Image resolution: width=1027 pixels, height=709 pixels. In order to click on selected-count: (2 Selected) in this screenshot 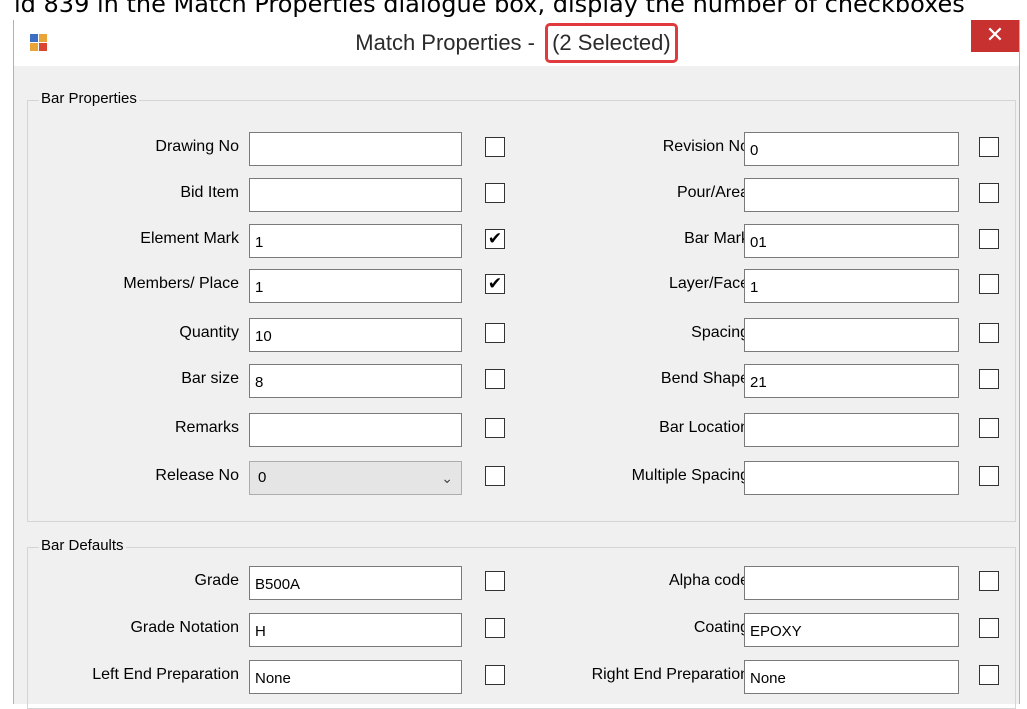, I will do `click(611, 43)`.